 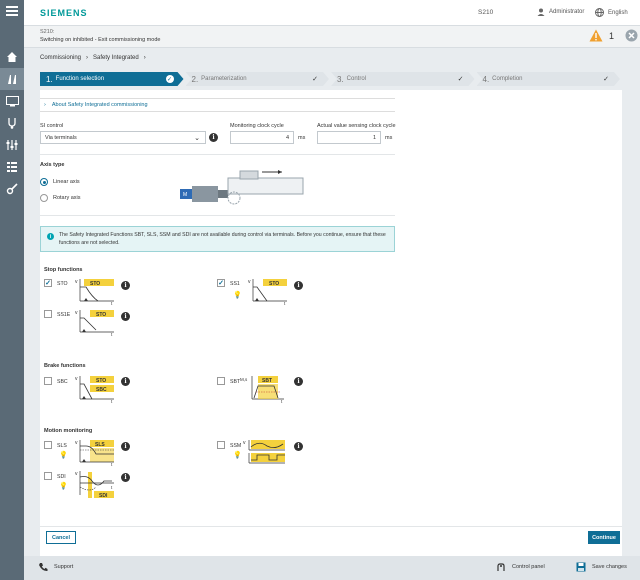 What do you see at coordinates (125, 446) in the screenshot?
I see `sls-info-icon: i` at bounding box center [125, 446].